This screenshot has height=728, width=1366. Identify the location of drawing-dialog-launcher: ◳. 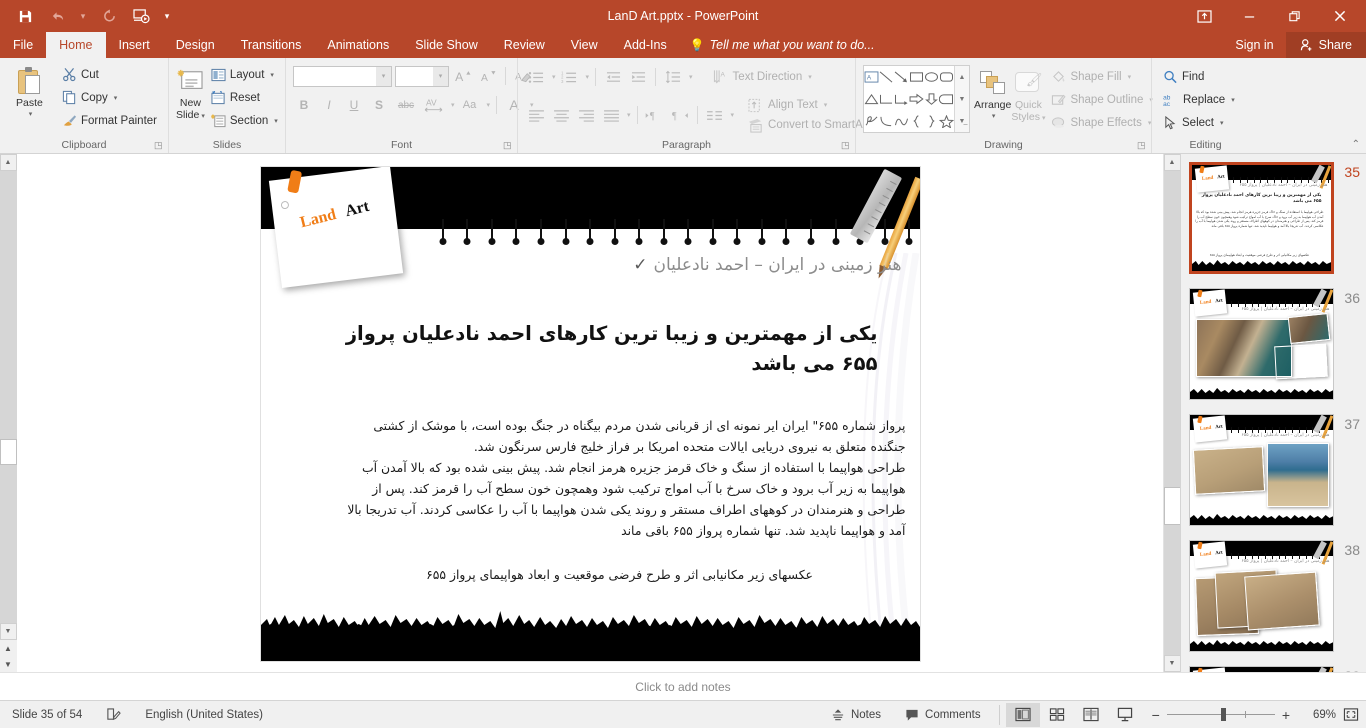
(1142, 146).